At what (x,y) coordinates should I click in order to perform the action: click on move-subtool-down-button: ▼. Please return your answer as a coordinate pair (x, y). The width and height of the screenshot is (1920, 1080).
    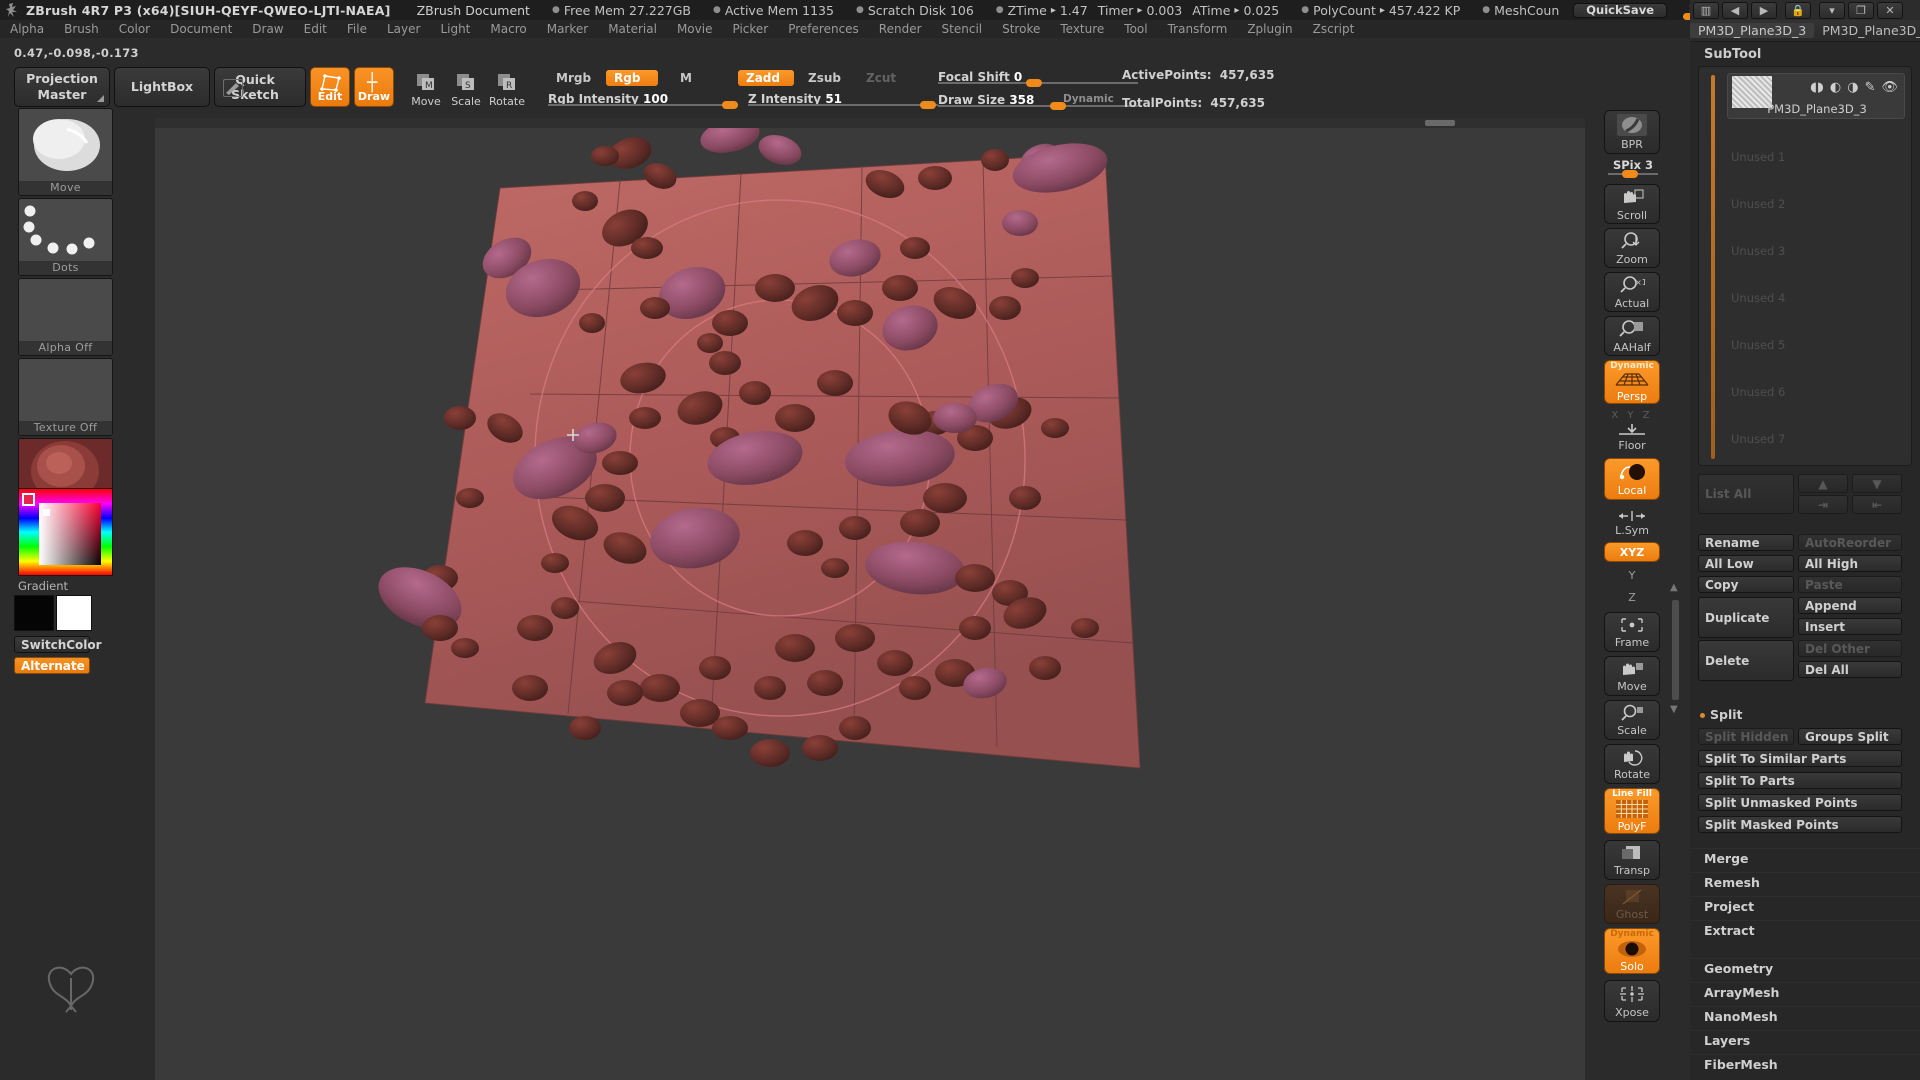
    Looking at the image, I should click on (1877, 483).